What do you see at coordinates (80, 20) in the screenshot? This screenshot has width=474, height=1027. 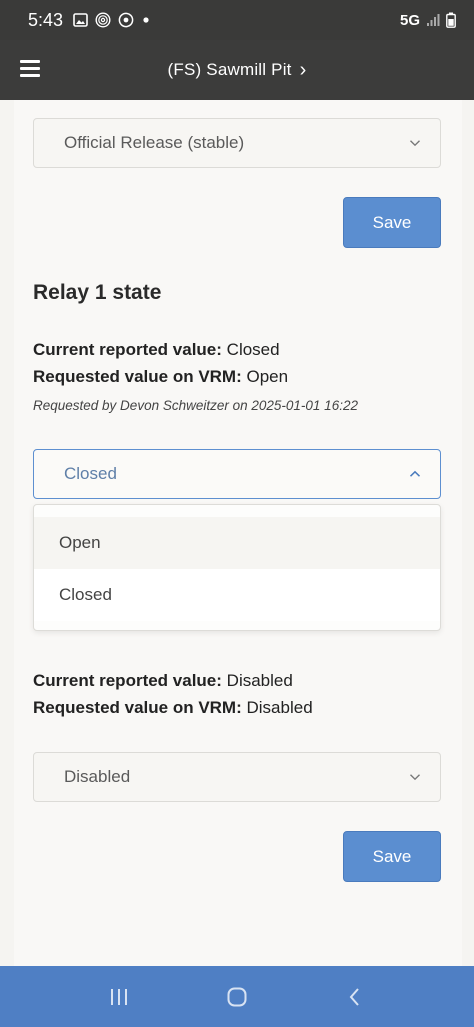 I see `gallery-icon` at bounding box center [80, 20].